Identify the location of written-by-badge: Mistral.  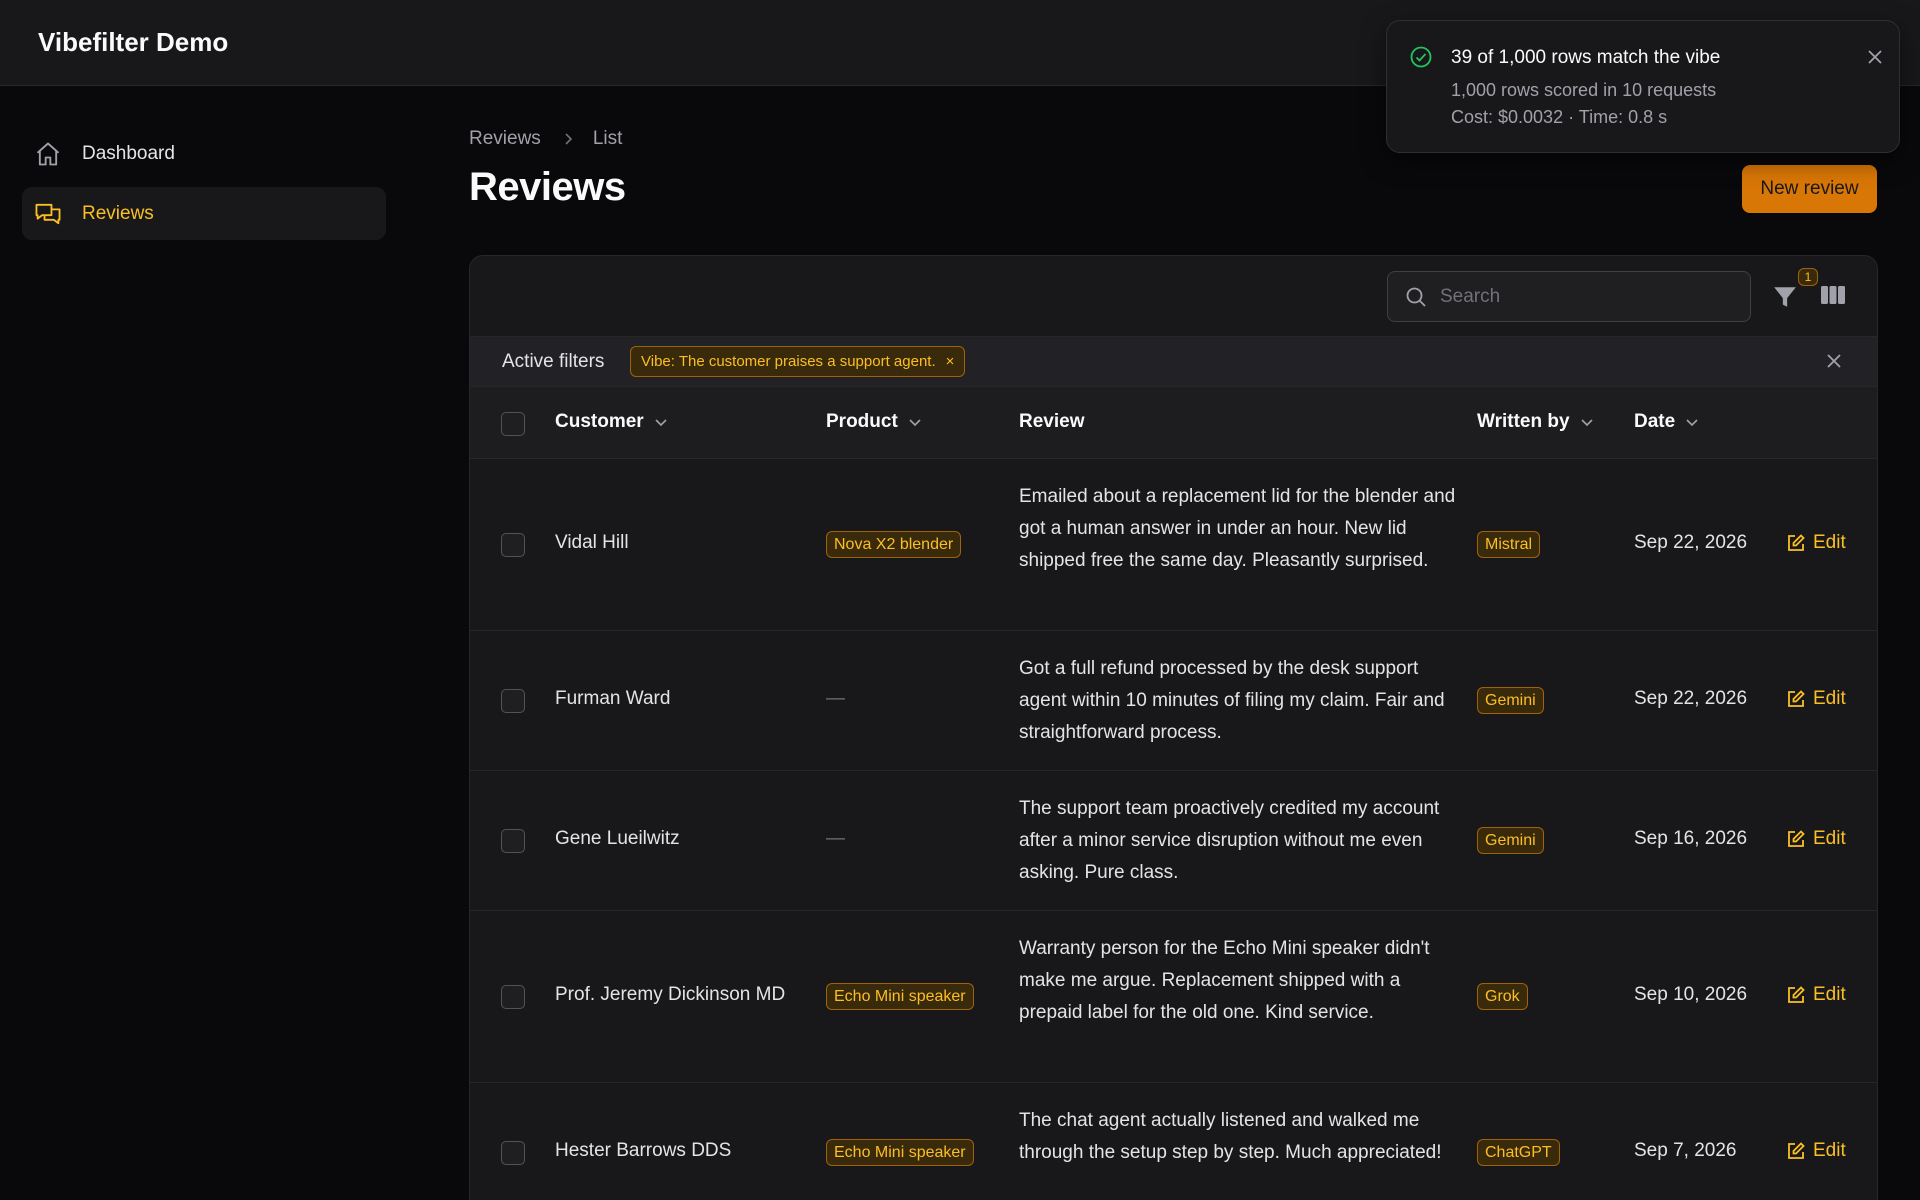
(1509, 544).